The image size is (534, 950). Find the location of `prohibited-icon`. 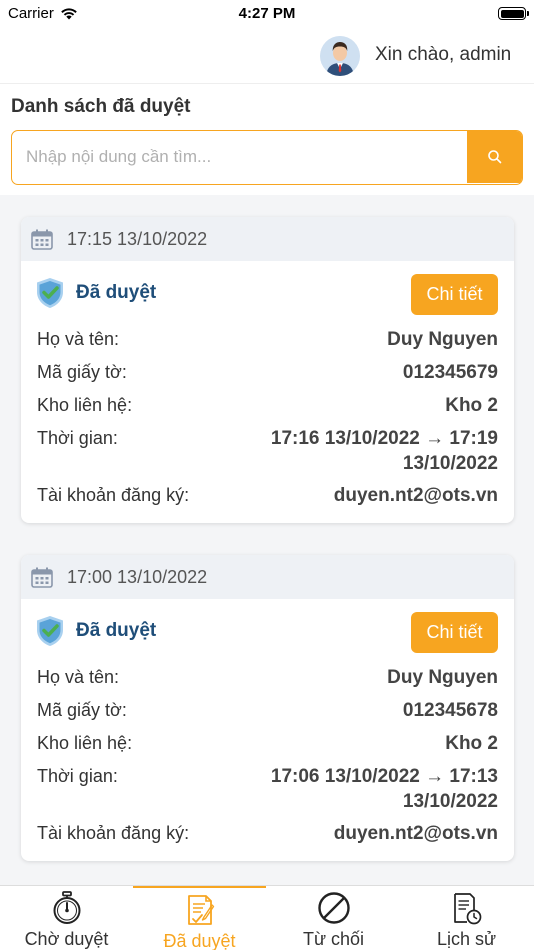

prohibited-icon is located at coordinates (333, 908).